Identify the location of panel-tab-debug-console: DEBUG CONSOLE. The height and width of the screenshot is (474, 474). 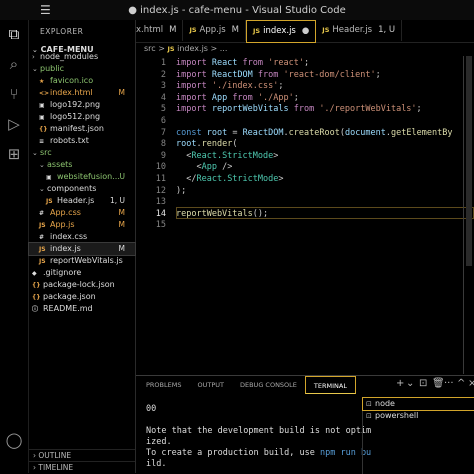
(268, 385).